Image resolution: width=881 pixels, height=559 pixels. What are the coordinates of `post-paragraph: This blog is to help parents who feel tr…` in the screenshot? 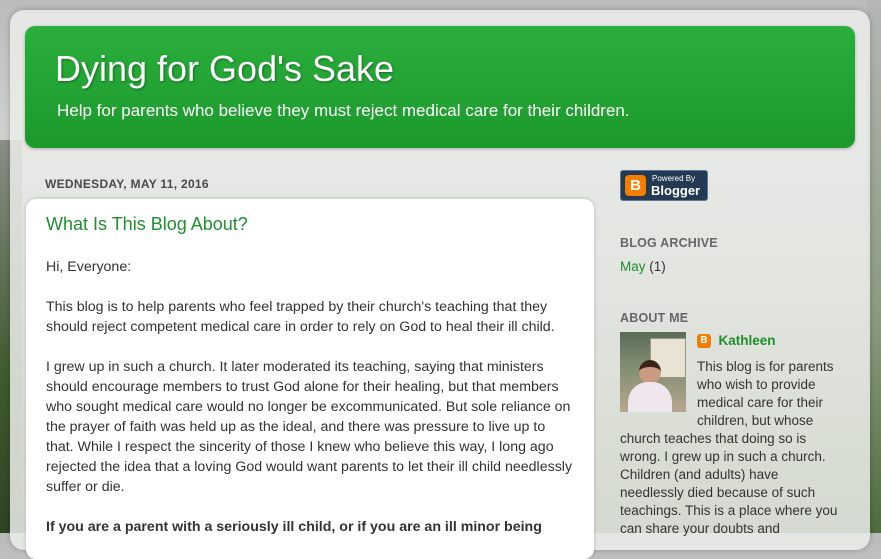 It's located at (300, 317).